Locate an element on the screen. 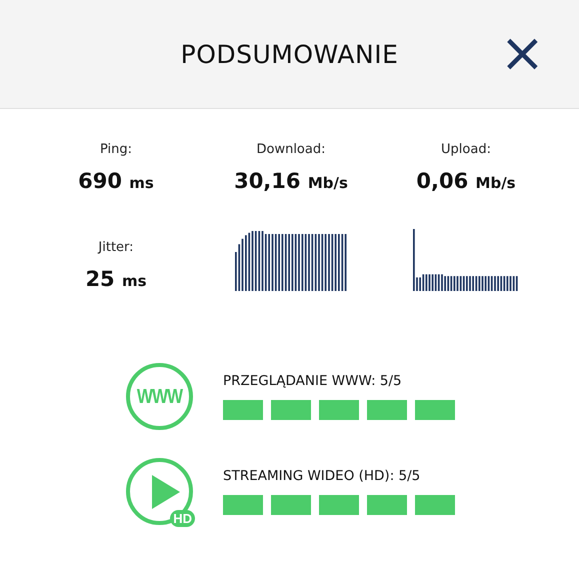 The image size is (579, 567). stat-label: Ping: is located at coordinates (116, 149).